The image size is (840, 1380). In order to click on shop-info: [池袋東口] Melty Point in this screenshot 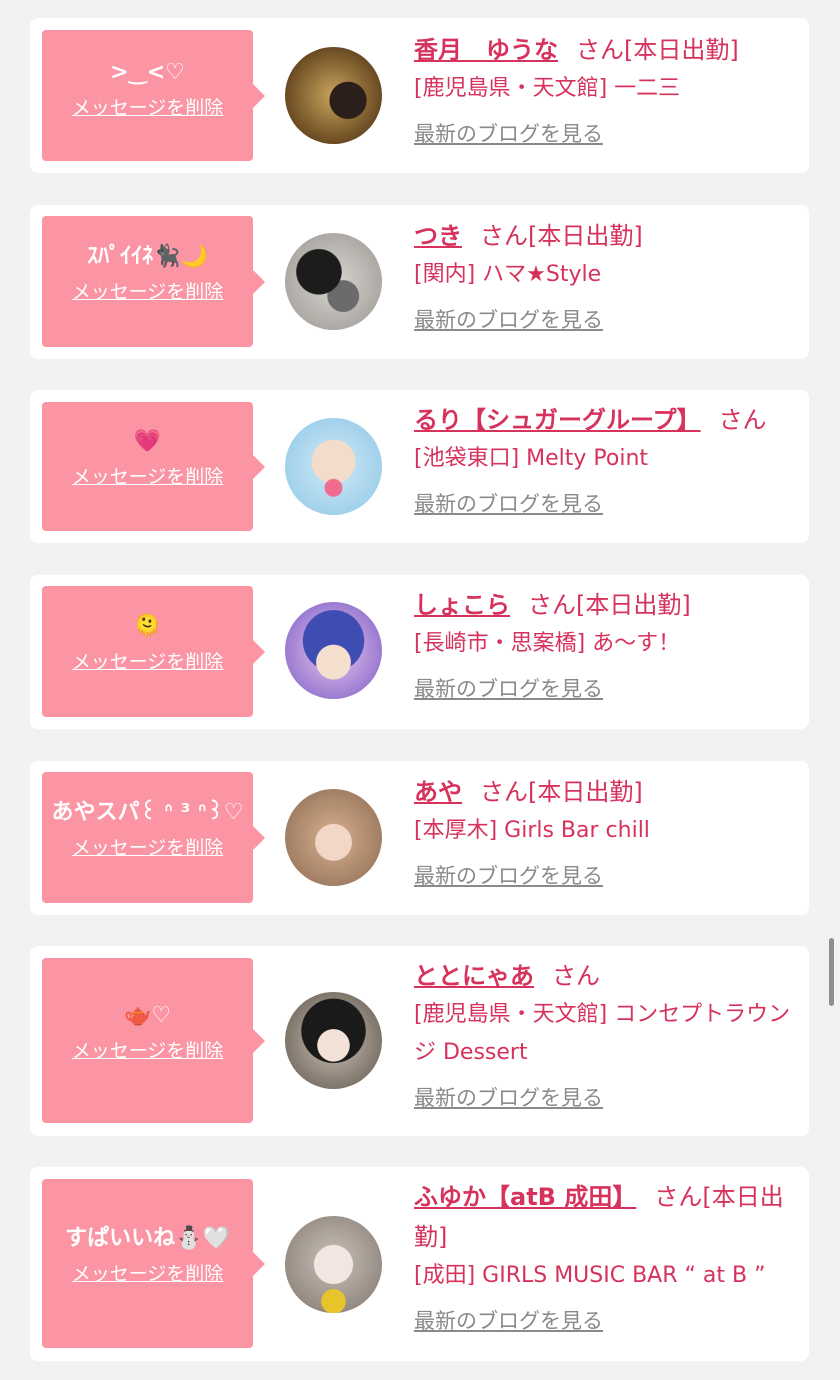, I will do `click(531, 458)`.